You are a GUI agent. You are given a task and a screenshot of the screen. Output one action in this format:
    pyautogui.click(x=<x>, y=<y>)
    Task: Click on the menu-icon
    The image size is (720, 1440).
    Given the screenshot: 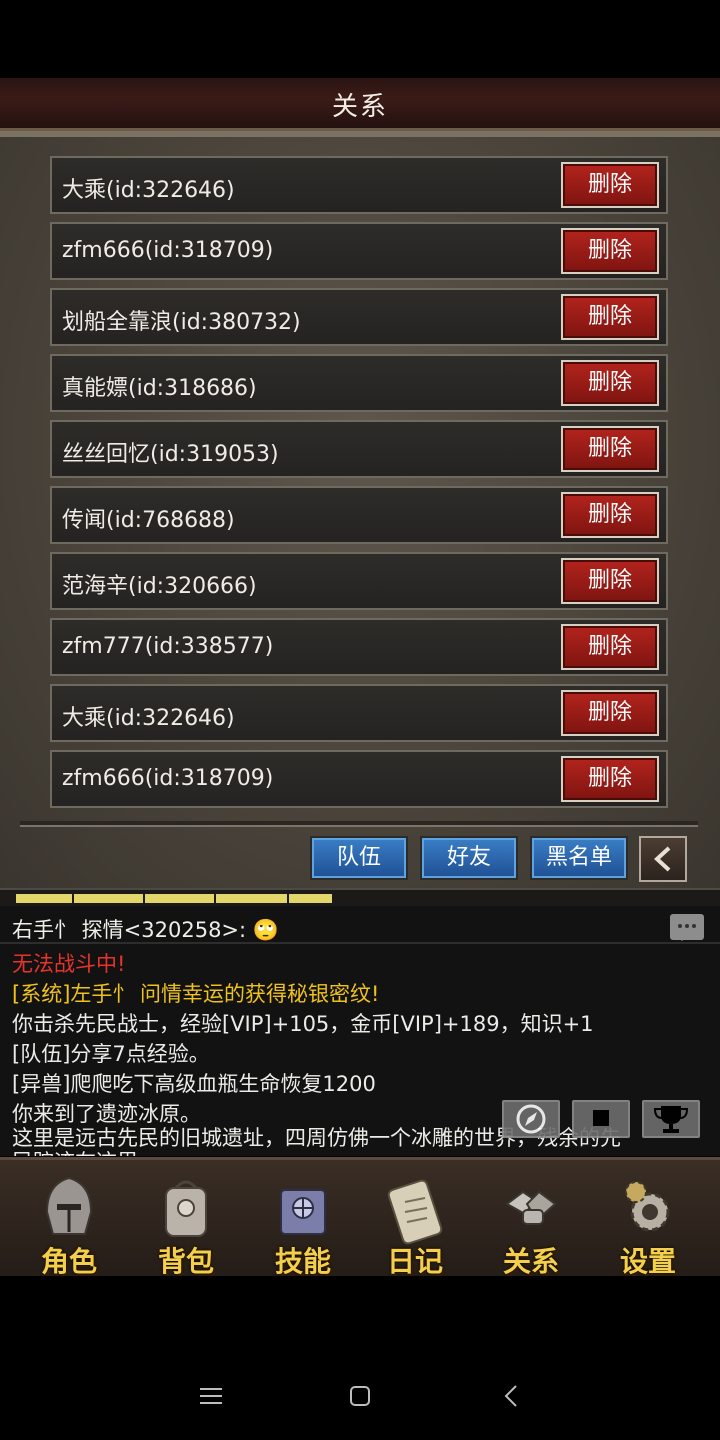 What is the action you would take?
    pyautogui.click(x=211, y=1396)
    